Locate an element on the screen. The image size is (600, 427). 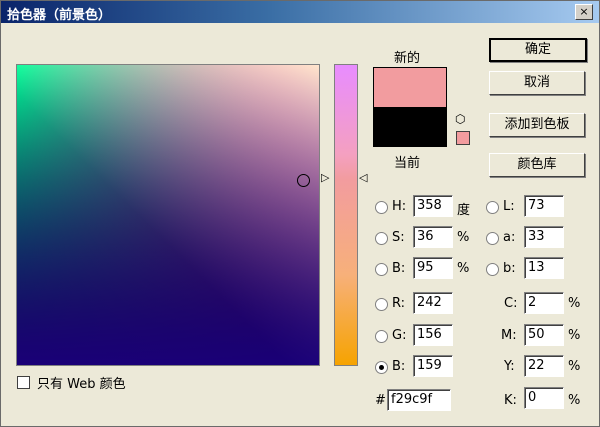
s-input: 36 is located at coordinates (433, 237).